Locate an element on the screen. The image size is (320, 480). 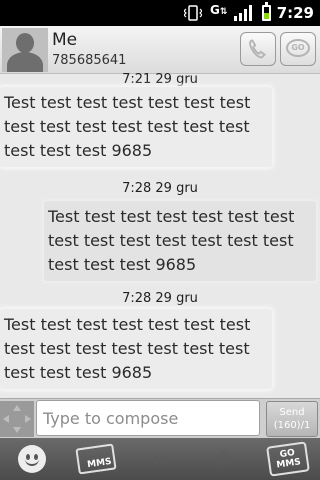
call-button is located at coordinates (258, 49).